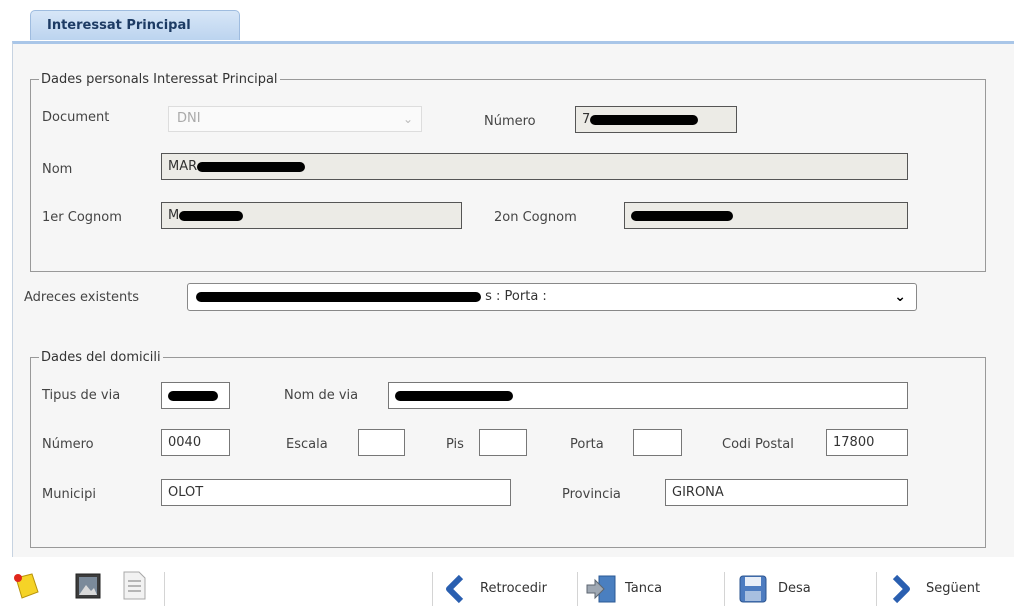 This screenshot has height=616, width=1014. Describe the element at coordinates (503, 442) in the screenshot. I see `pis-field` at that location.